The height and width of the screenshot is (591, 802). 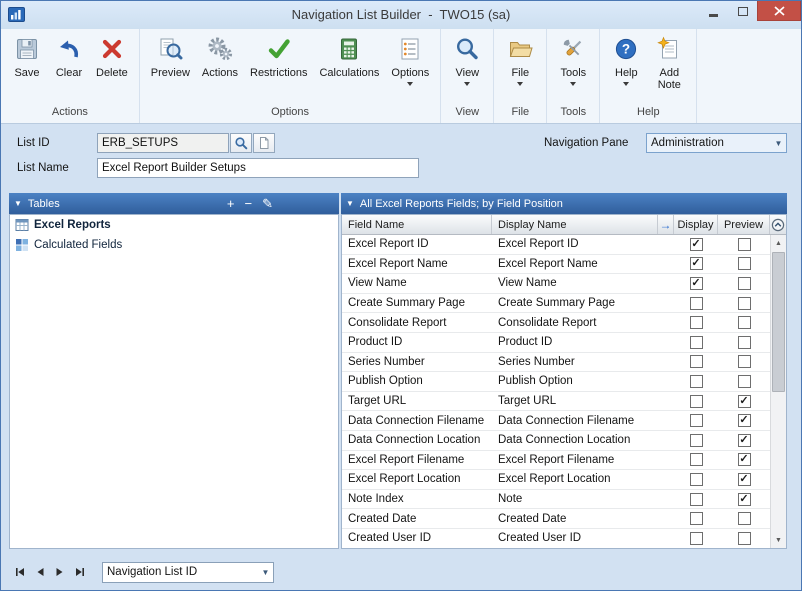 What do you see at coordinates (174, 225) in the screenshot?
I see `tables-list-item-excel-reports: Excel Reports` at bounding box center [174, 225].